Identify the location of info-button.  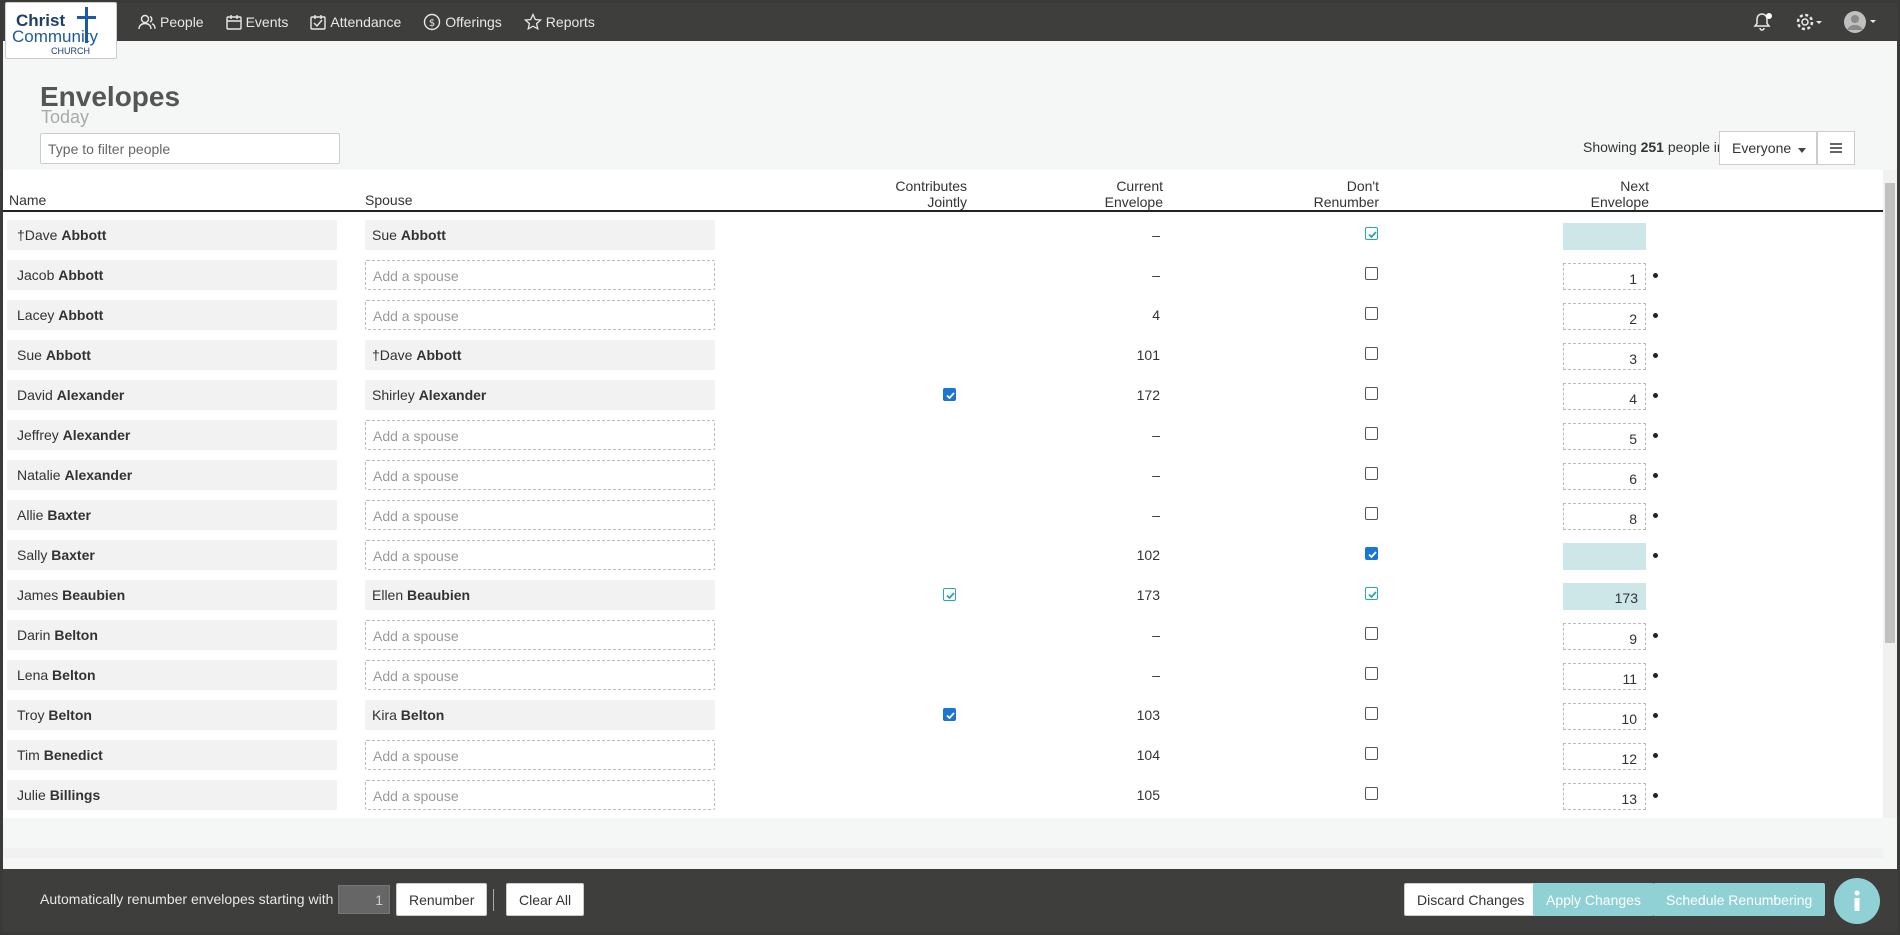
(1857, 901).